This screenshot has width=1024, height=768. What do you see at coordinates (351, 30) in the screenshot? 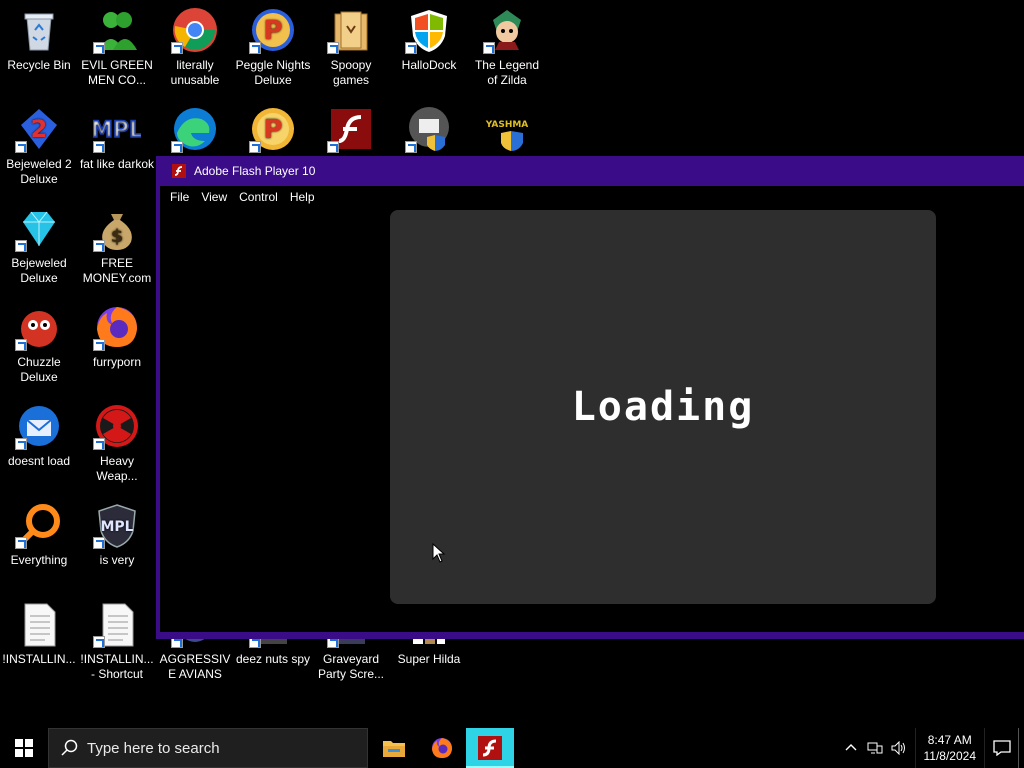
I see `folder-icon` at bounding box center [351, 30].